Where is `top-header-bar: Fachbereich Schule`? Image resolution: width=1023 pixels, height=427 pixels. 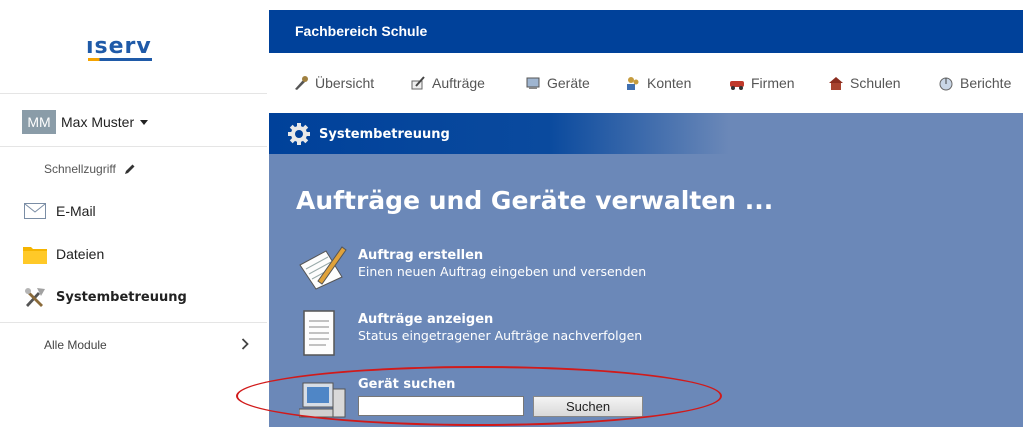 top-header-bar: Fachbereich Schule is located at coordinates (646, 31).